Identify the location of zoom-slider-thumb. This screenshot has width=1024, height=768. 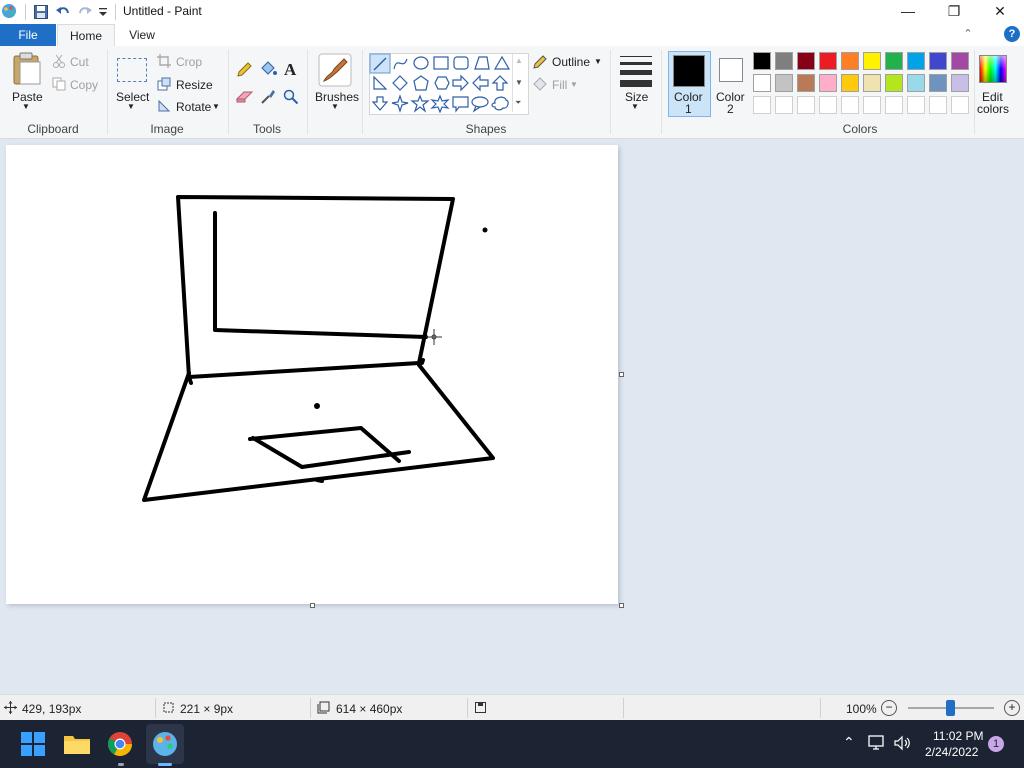
(950, 708).